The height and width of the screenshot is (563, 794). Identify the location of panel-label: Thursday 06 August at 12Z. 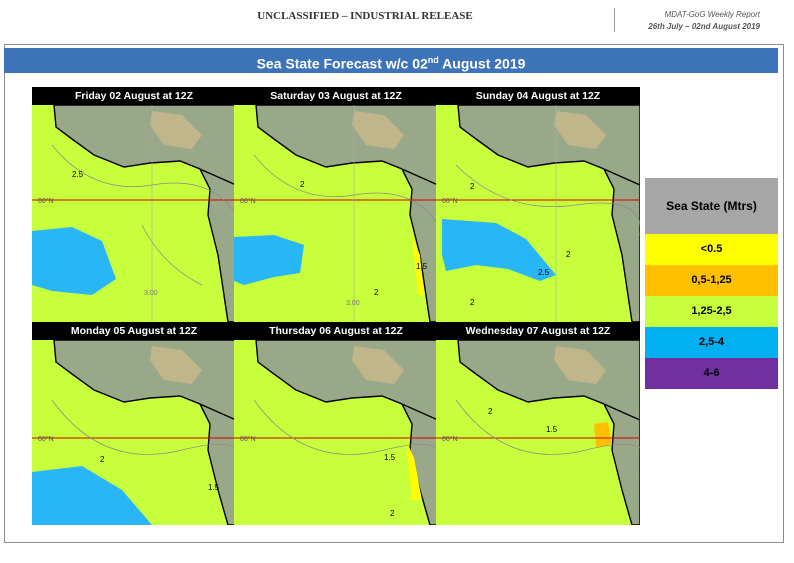
(336, 331).